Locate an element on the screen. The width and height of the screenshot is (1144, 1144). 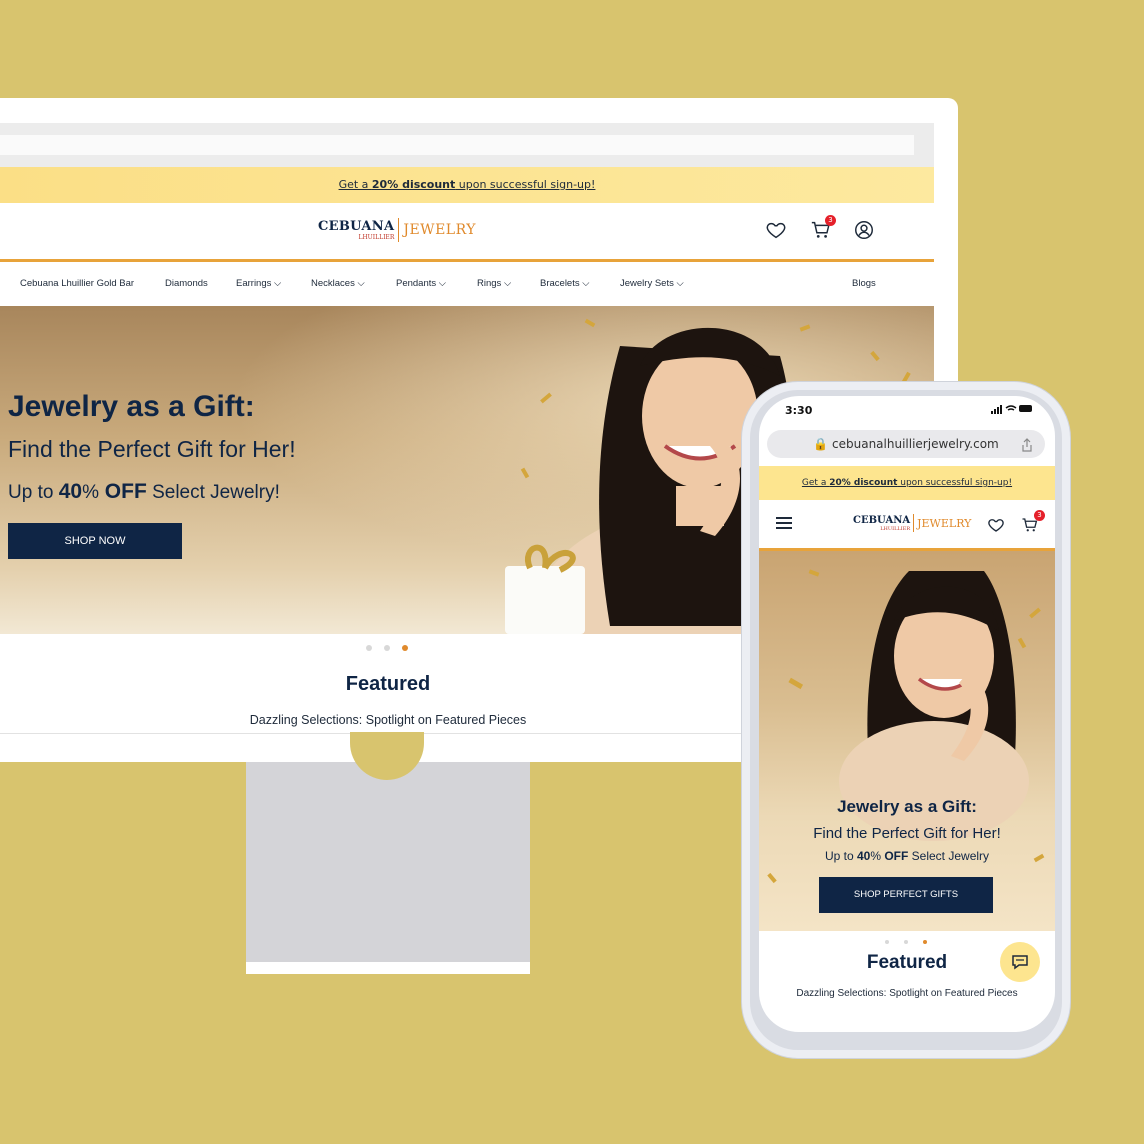
nav-item-bracelets: Bracelets ⌵ is located at coordinates (564, 284).